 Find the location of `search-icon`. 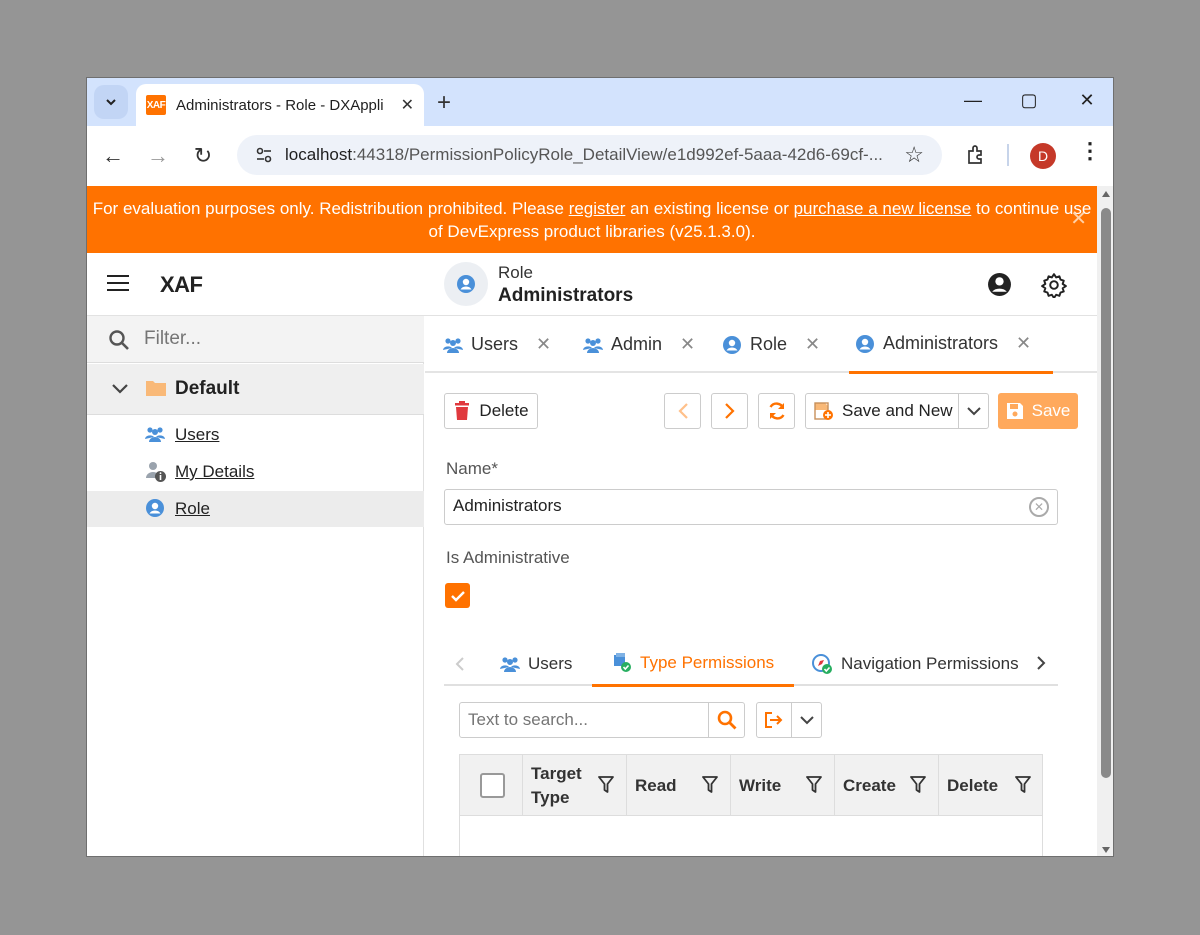

search-icon is located at coordinates (726, 720).